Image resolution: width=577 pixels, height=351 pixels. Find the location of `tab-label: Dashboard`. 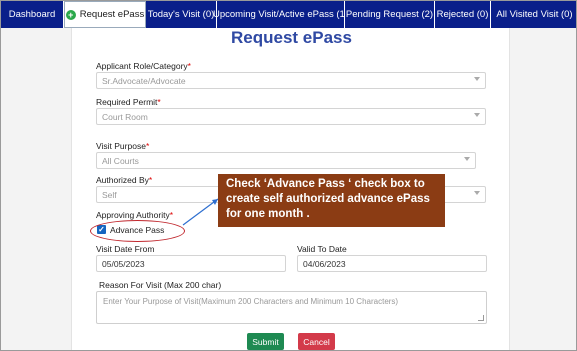

tab-label: Dashboard is located at coordinates (32, 14).